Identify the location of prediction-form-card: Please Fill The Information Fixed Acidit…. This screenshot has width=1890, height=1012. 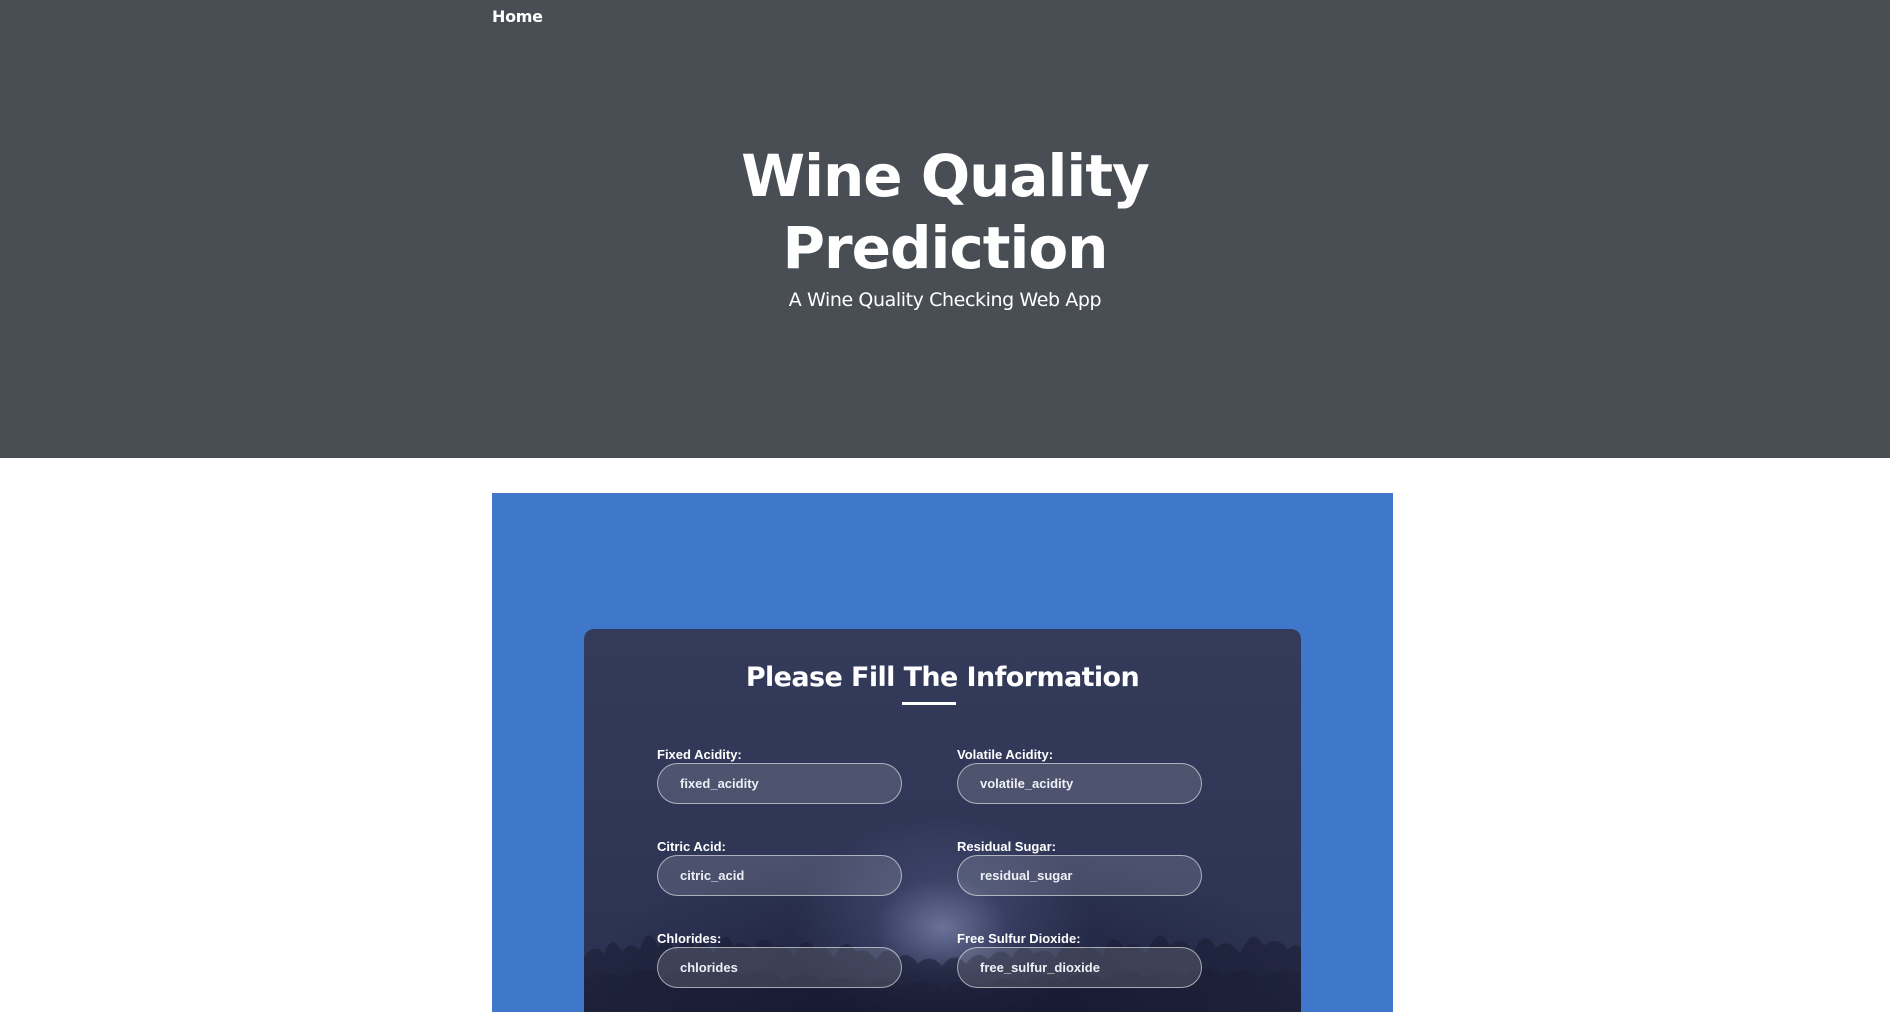
(942, 820).